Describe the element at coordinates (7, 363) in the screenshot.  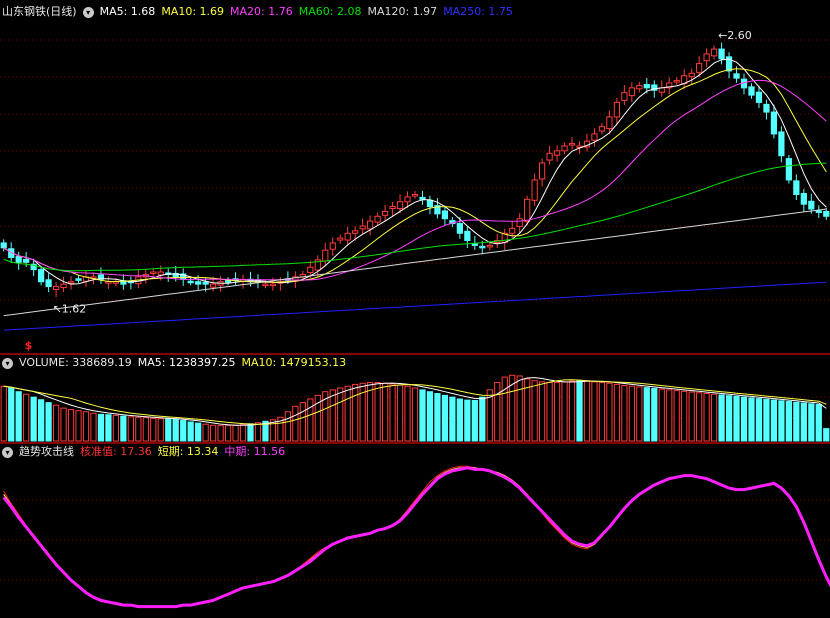
I see `volume-chevron-icon: ▾` at that location.